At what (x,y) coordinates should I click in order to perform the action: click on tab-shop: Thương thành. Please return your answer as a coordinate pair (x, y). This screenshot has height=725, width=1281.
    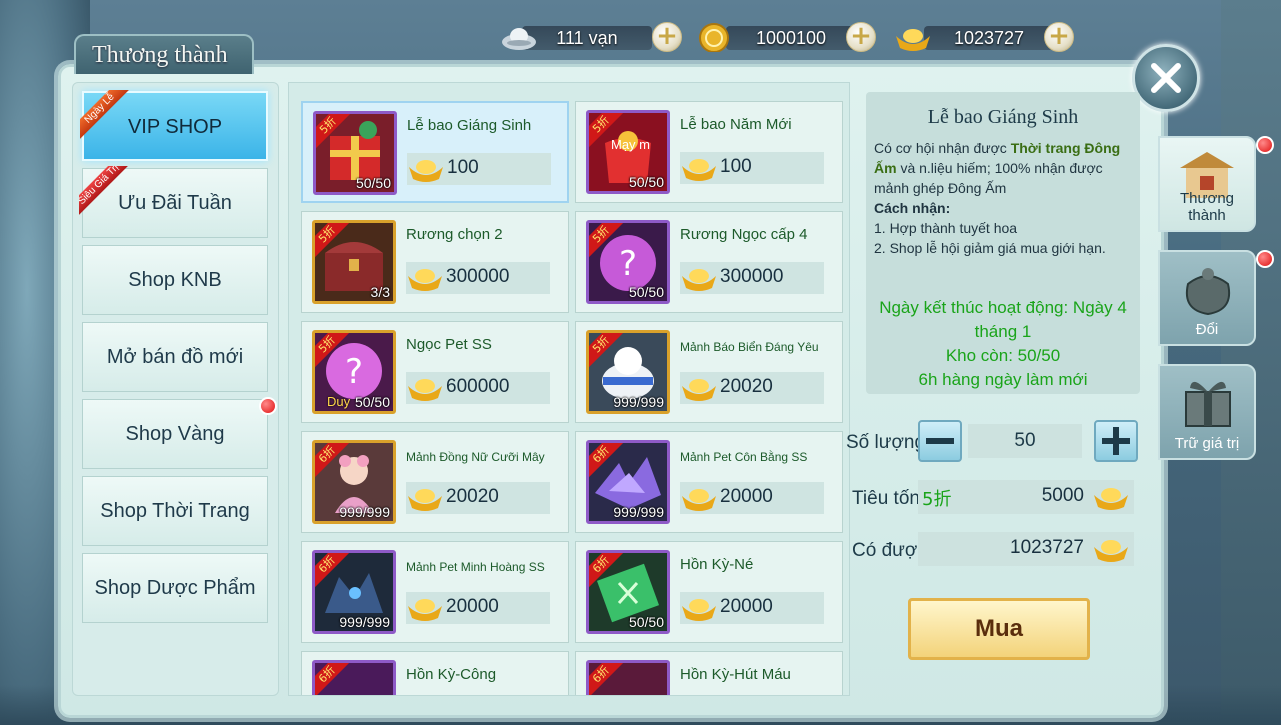
    Looking at the image, I should click on (1207, 184).